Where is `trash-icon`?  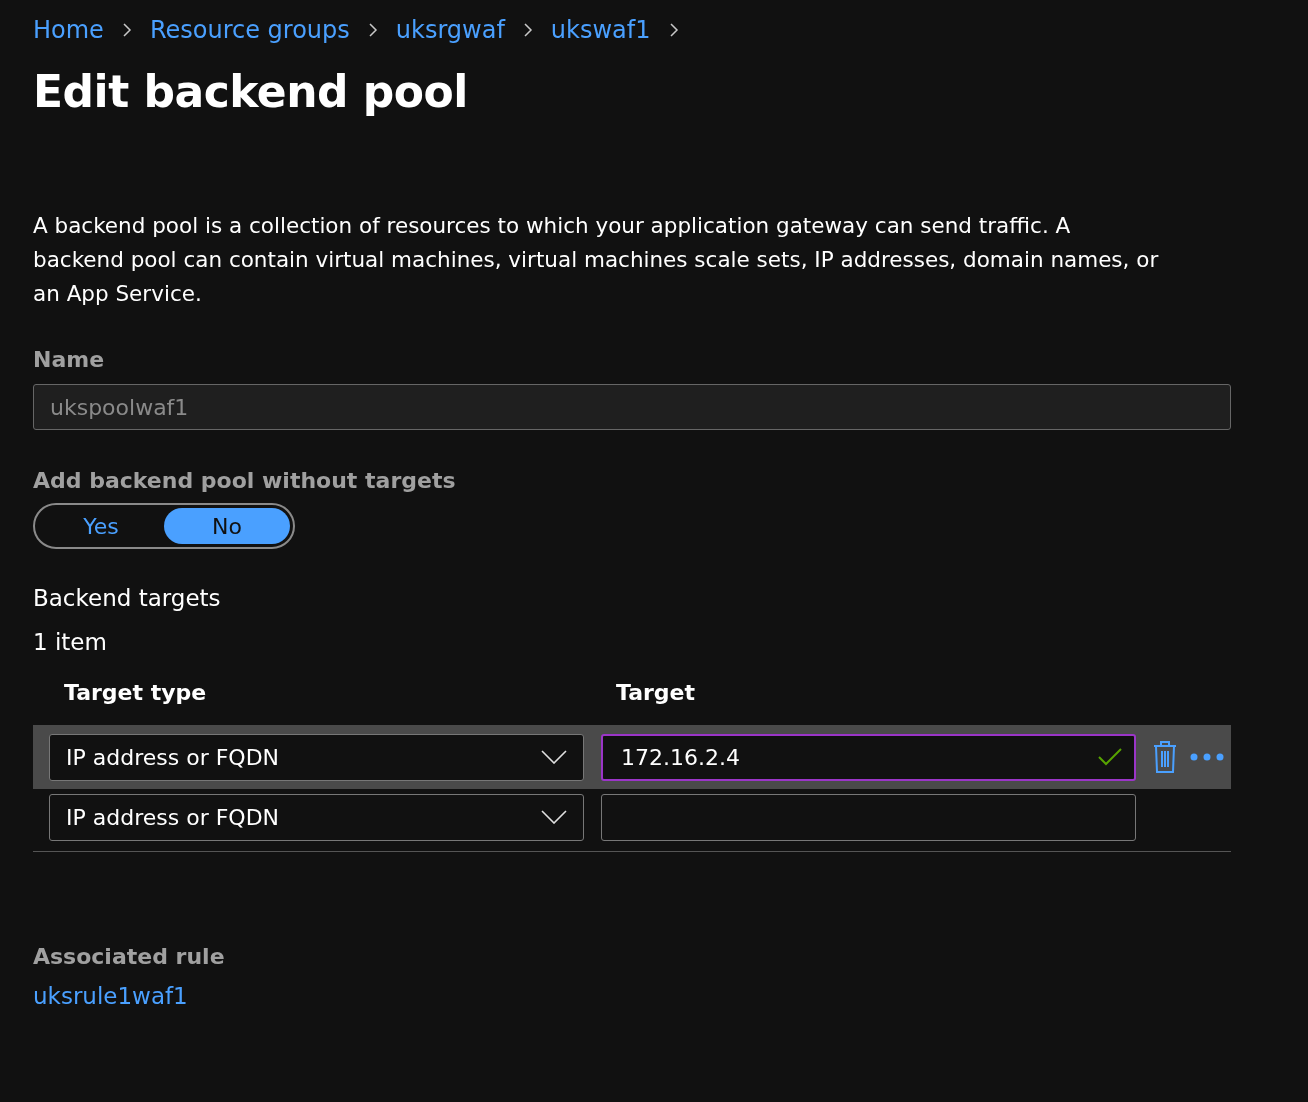
trash-icon is located at coordinates (1165, 757).